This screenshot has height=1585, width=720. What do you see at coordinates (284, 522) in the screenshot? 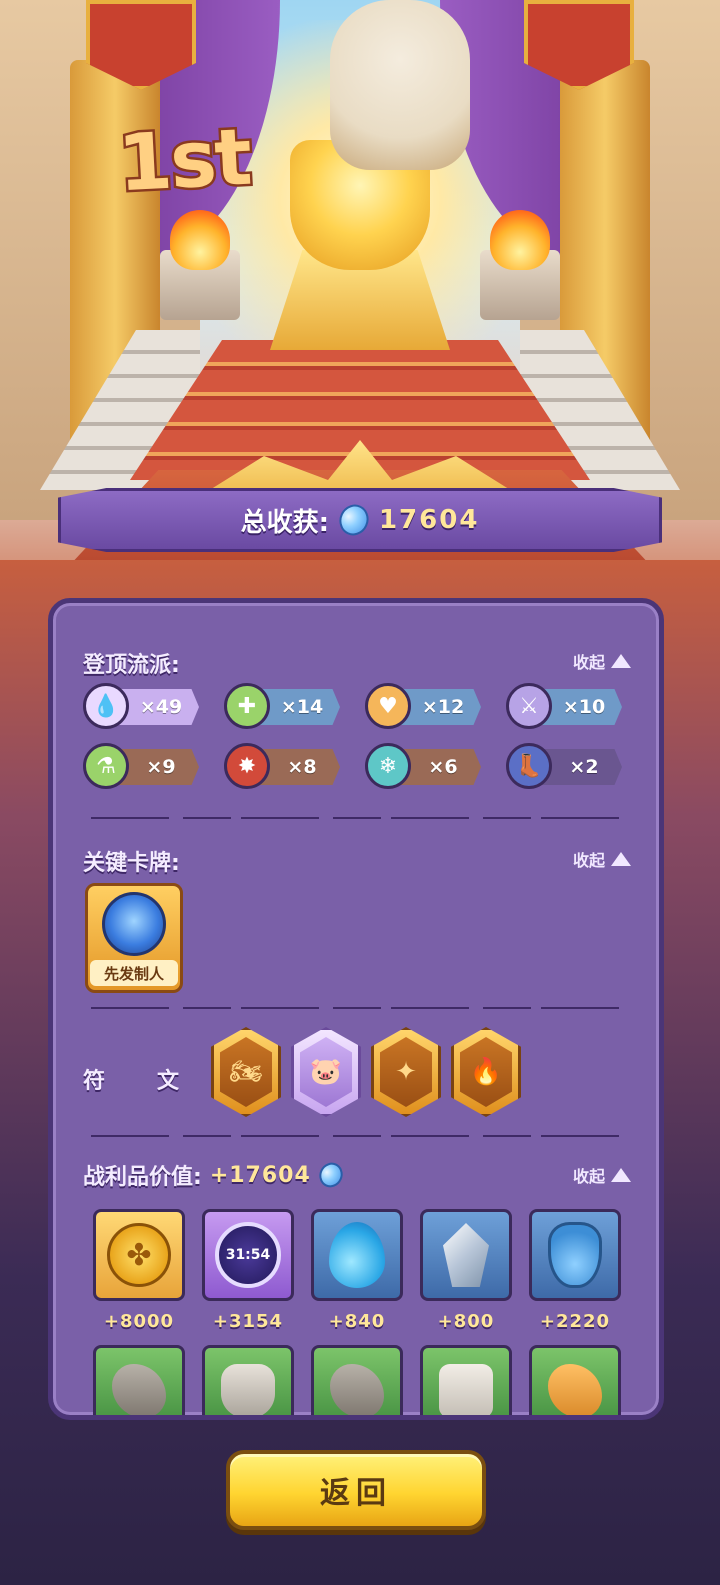
I see `total-harvest-label: 总收获:` at bounding box center [284, 522].